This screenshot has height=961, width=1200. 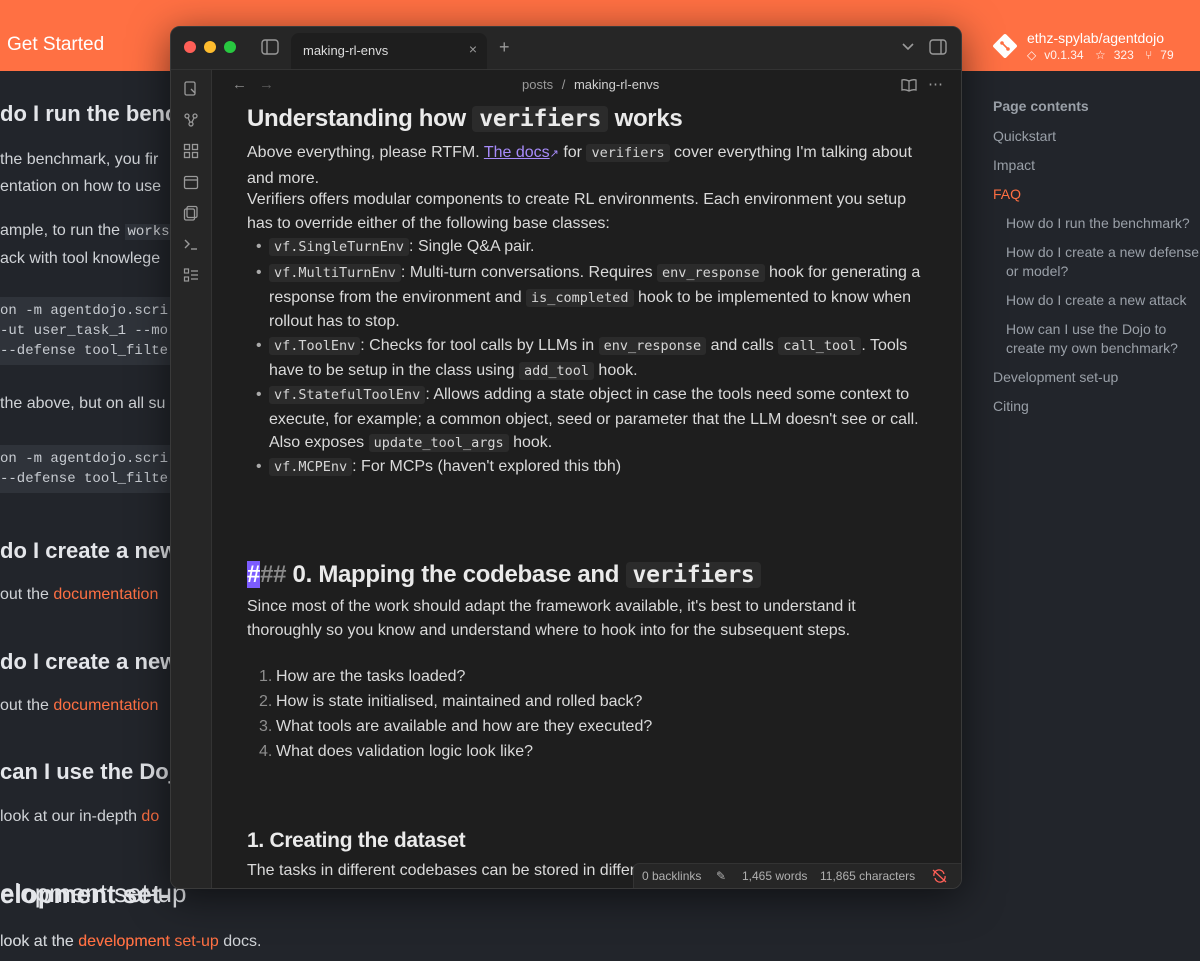 I want to click on inline-code: vf.SingleTurnEnv, so click(x=339, y=247).